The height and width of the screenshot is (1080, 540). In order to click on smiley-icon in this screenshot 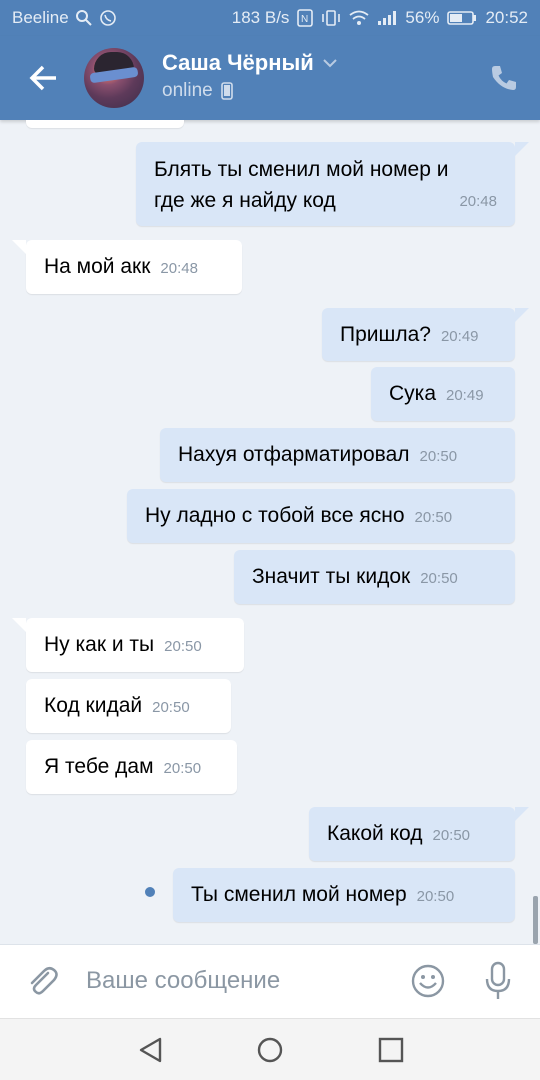, I will do `click(428, 981)`.